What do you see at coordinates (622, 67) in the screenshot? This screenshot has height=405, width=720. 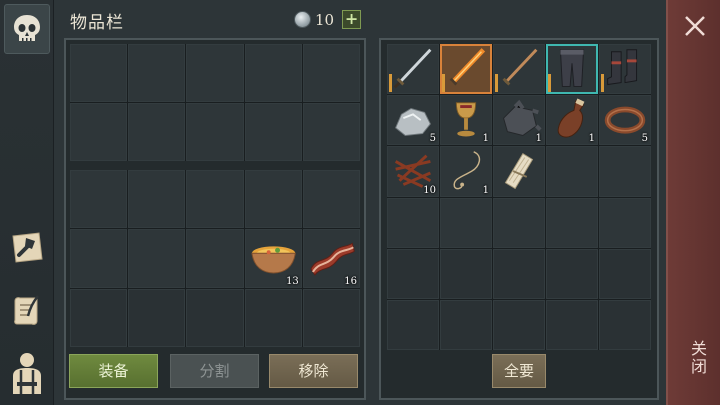 I see `boots-icon` at bounding box center [622, 67].